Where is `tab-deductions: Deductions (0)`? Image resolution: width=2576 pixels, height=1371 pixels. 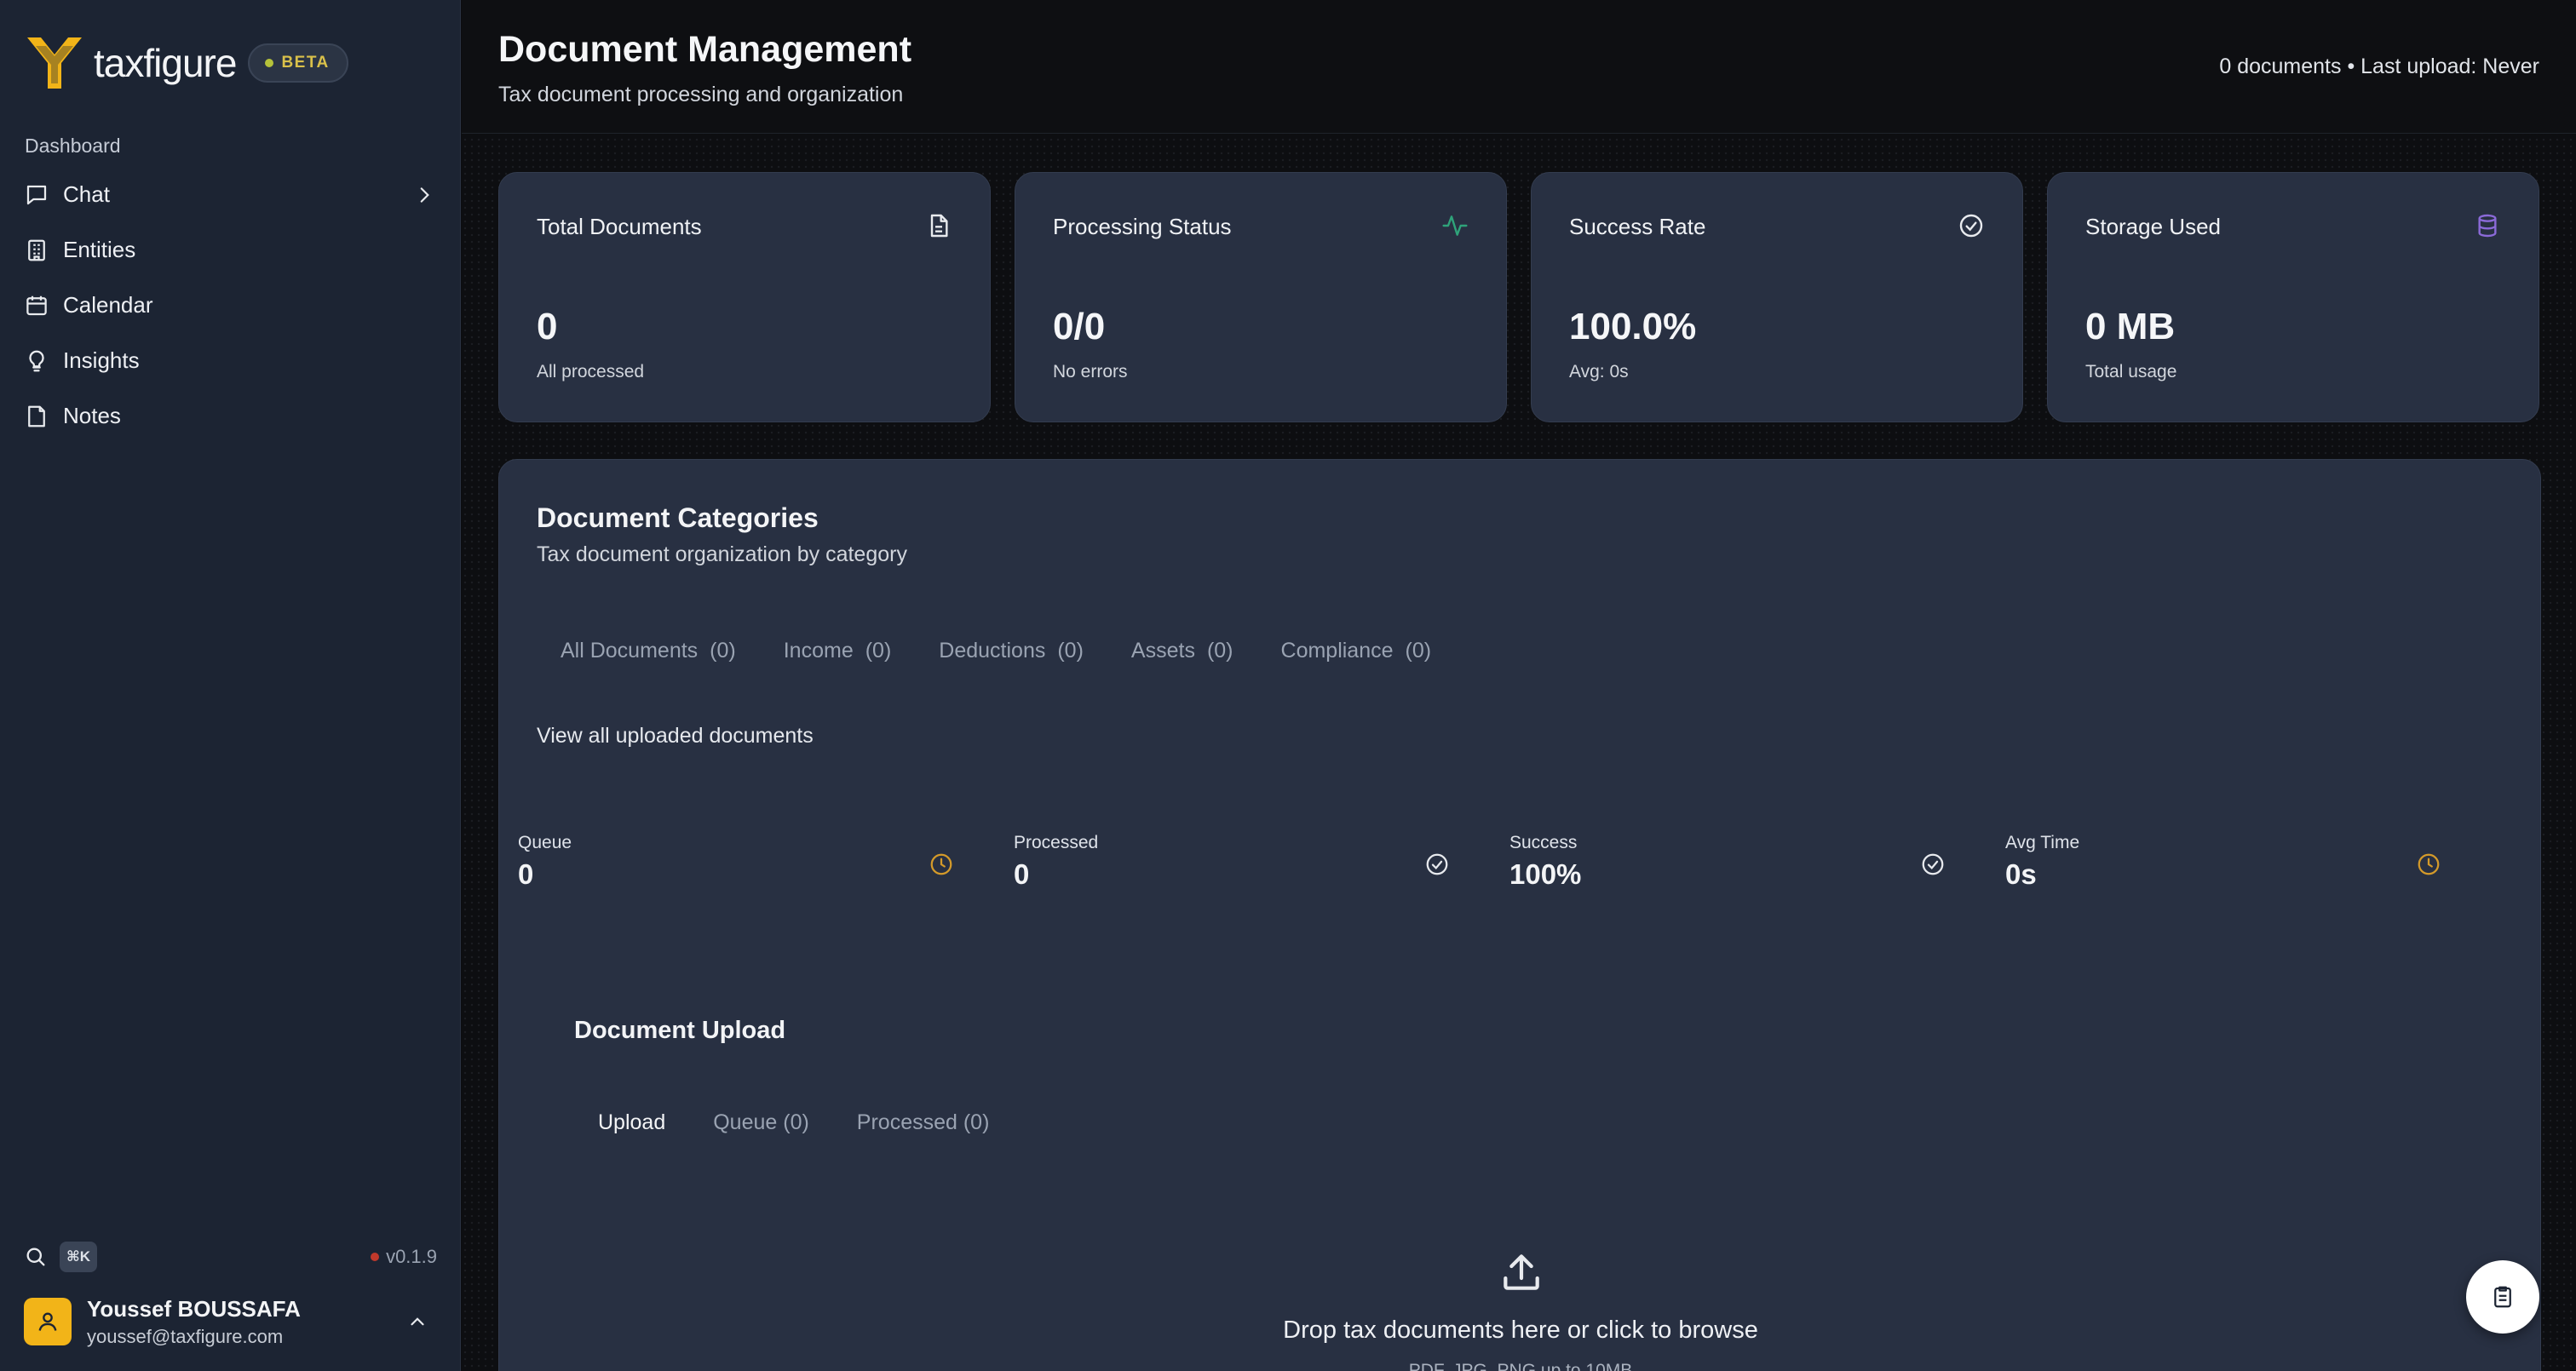
tab-deductions: Deductions (0) is located at coordinates (1011, 650).